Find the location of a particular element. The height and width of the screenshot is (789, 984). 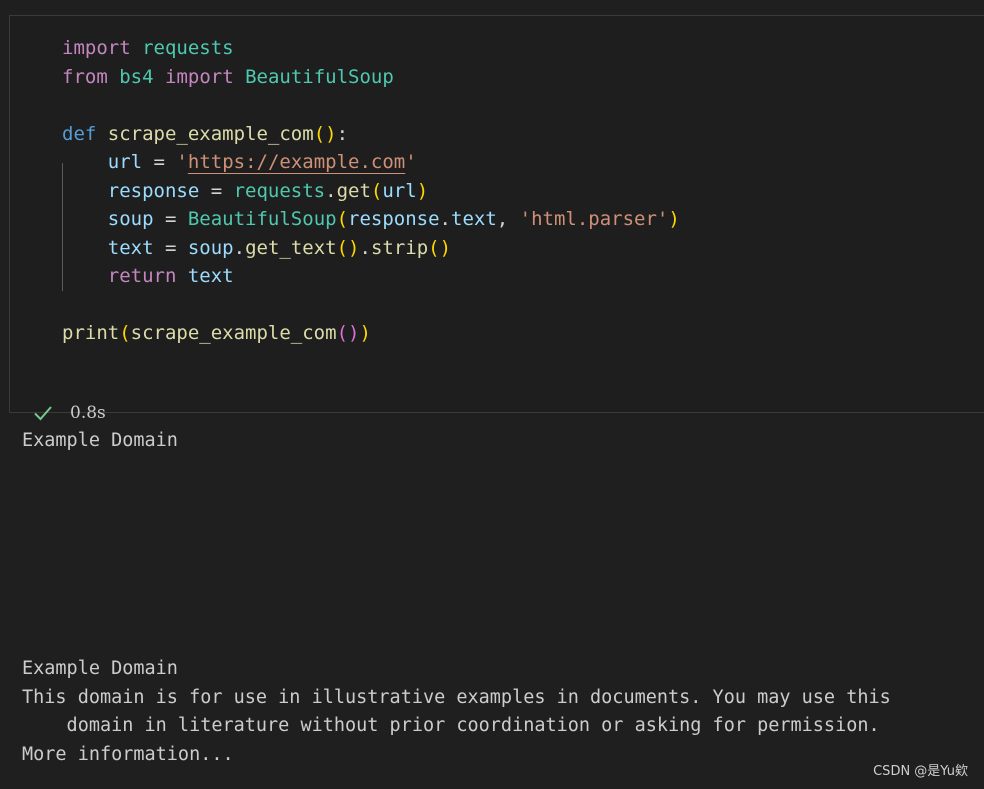

code-token: : is located at coordinates (342, 133).